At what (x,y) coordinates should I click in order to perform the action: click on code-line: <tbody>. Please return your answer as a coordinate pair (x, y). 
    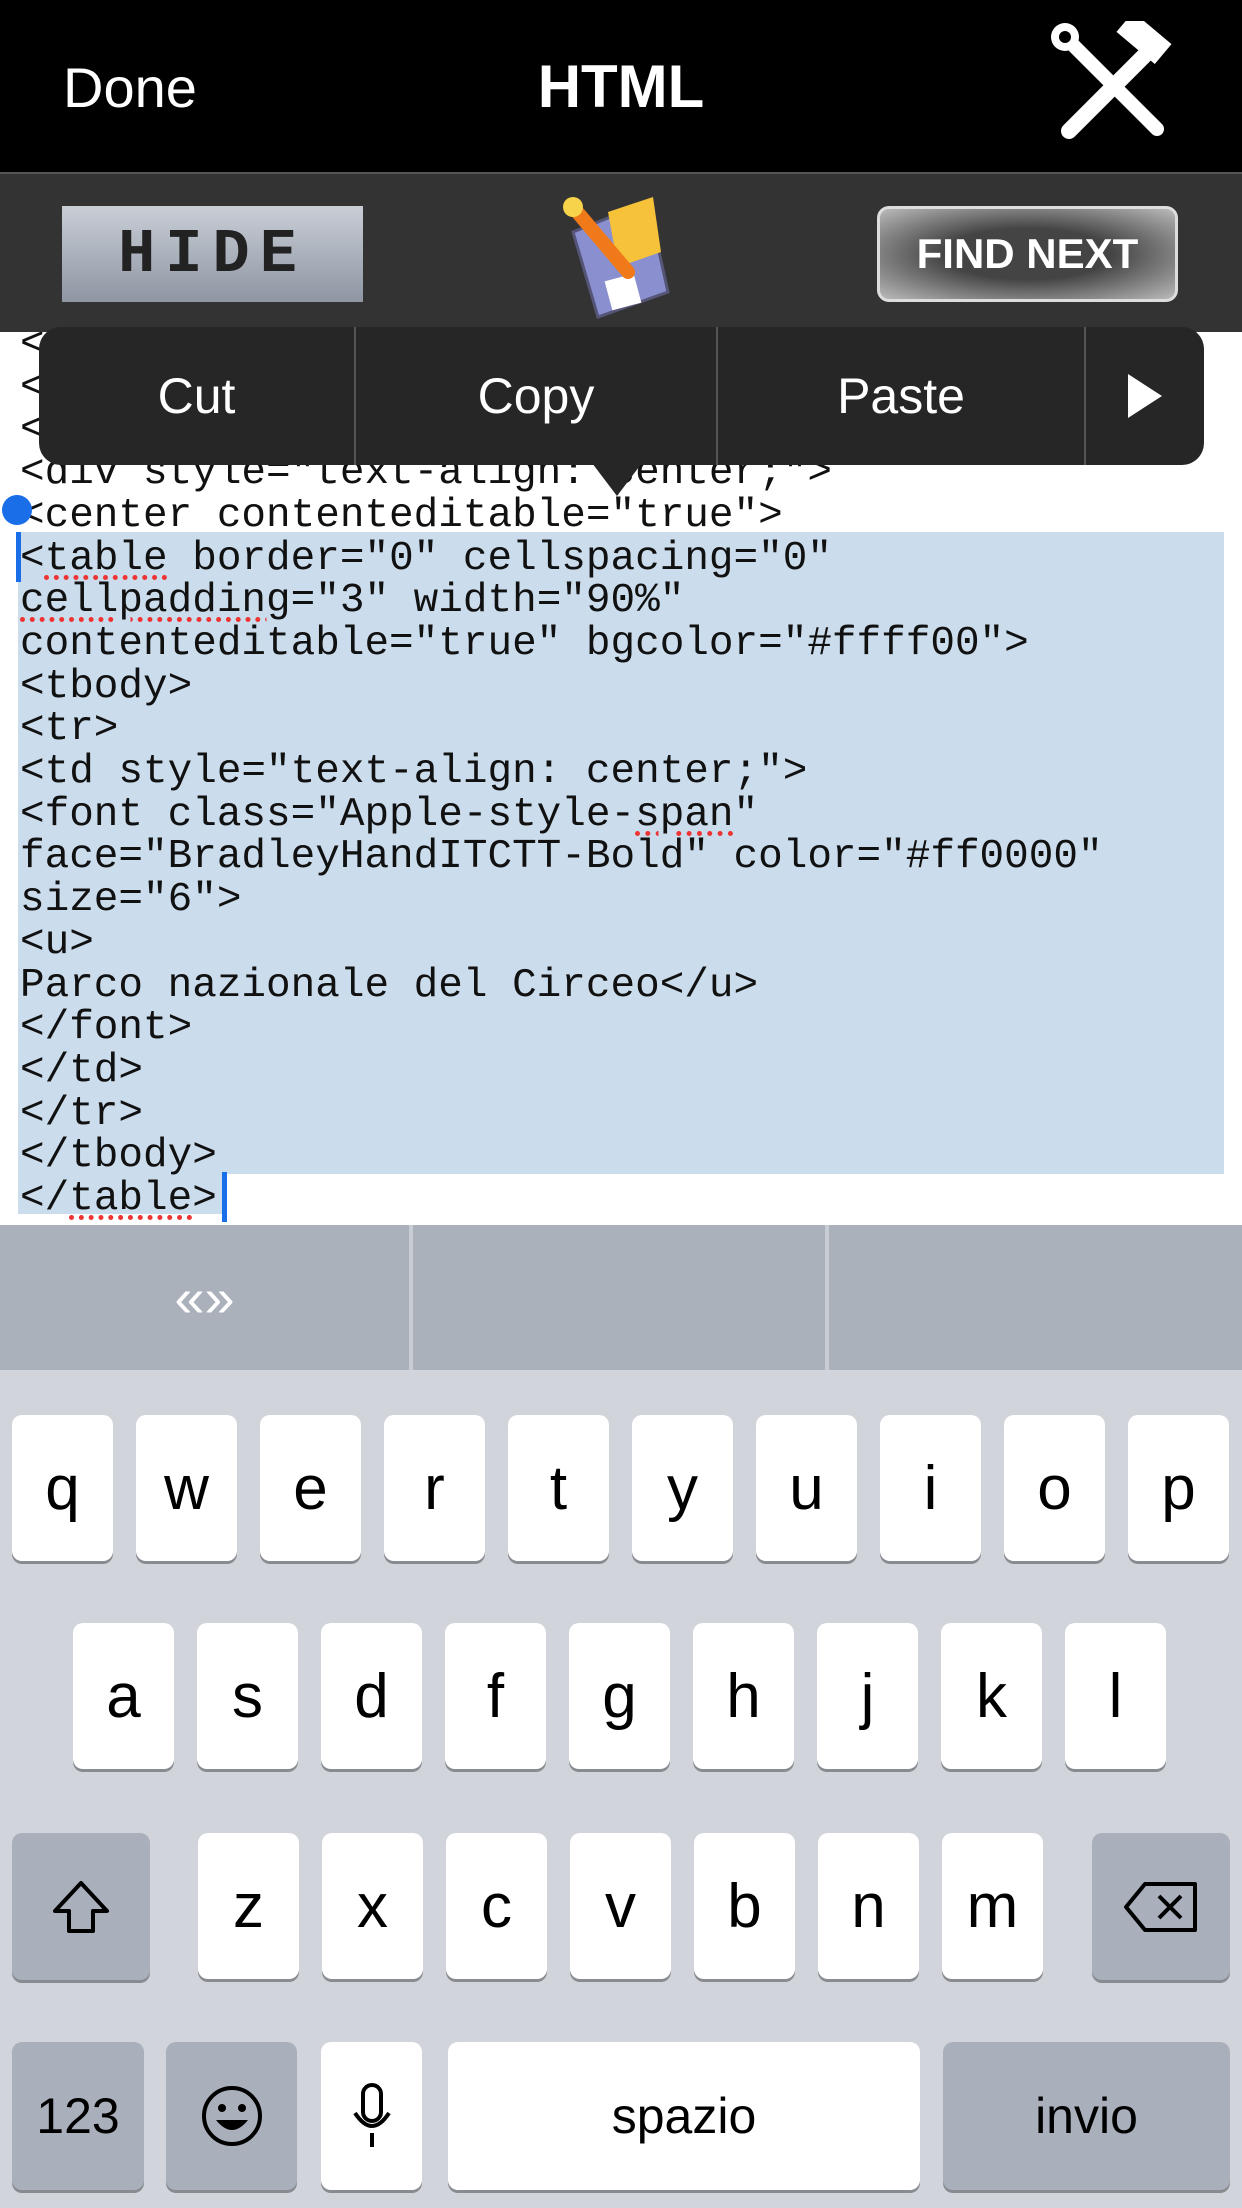
    Looking at the image, I should click on (106, 686).